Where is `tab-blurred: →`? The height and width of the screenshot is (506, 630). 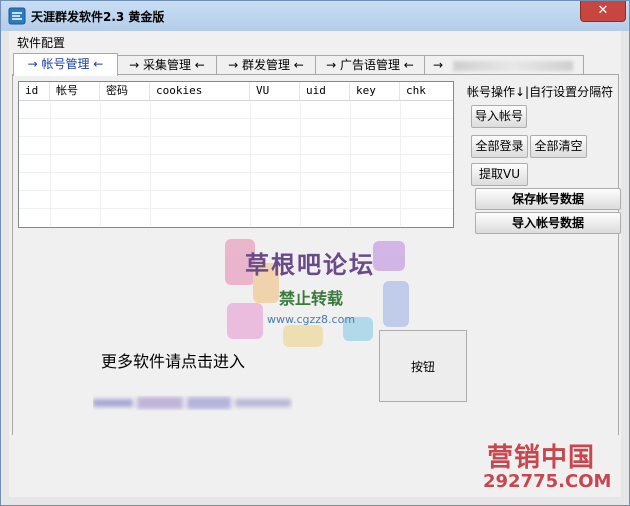 tab-blurred: → is located at coordinates (504, 64).